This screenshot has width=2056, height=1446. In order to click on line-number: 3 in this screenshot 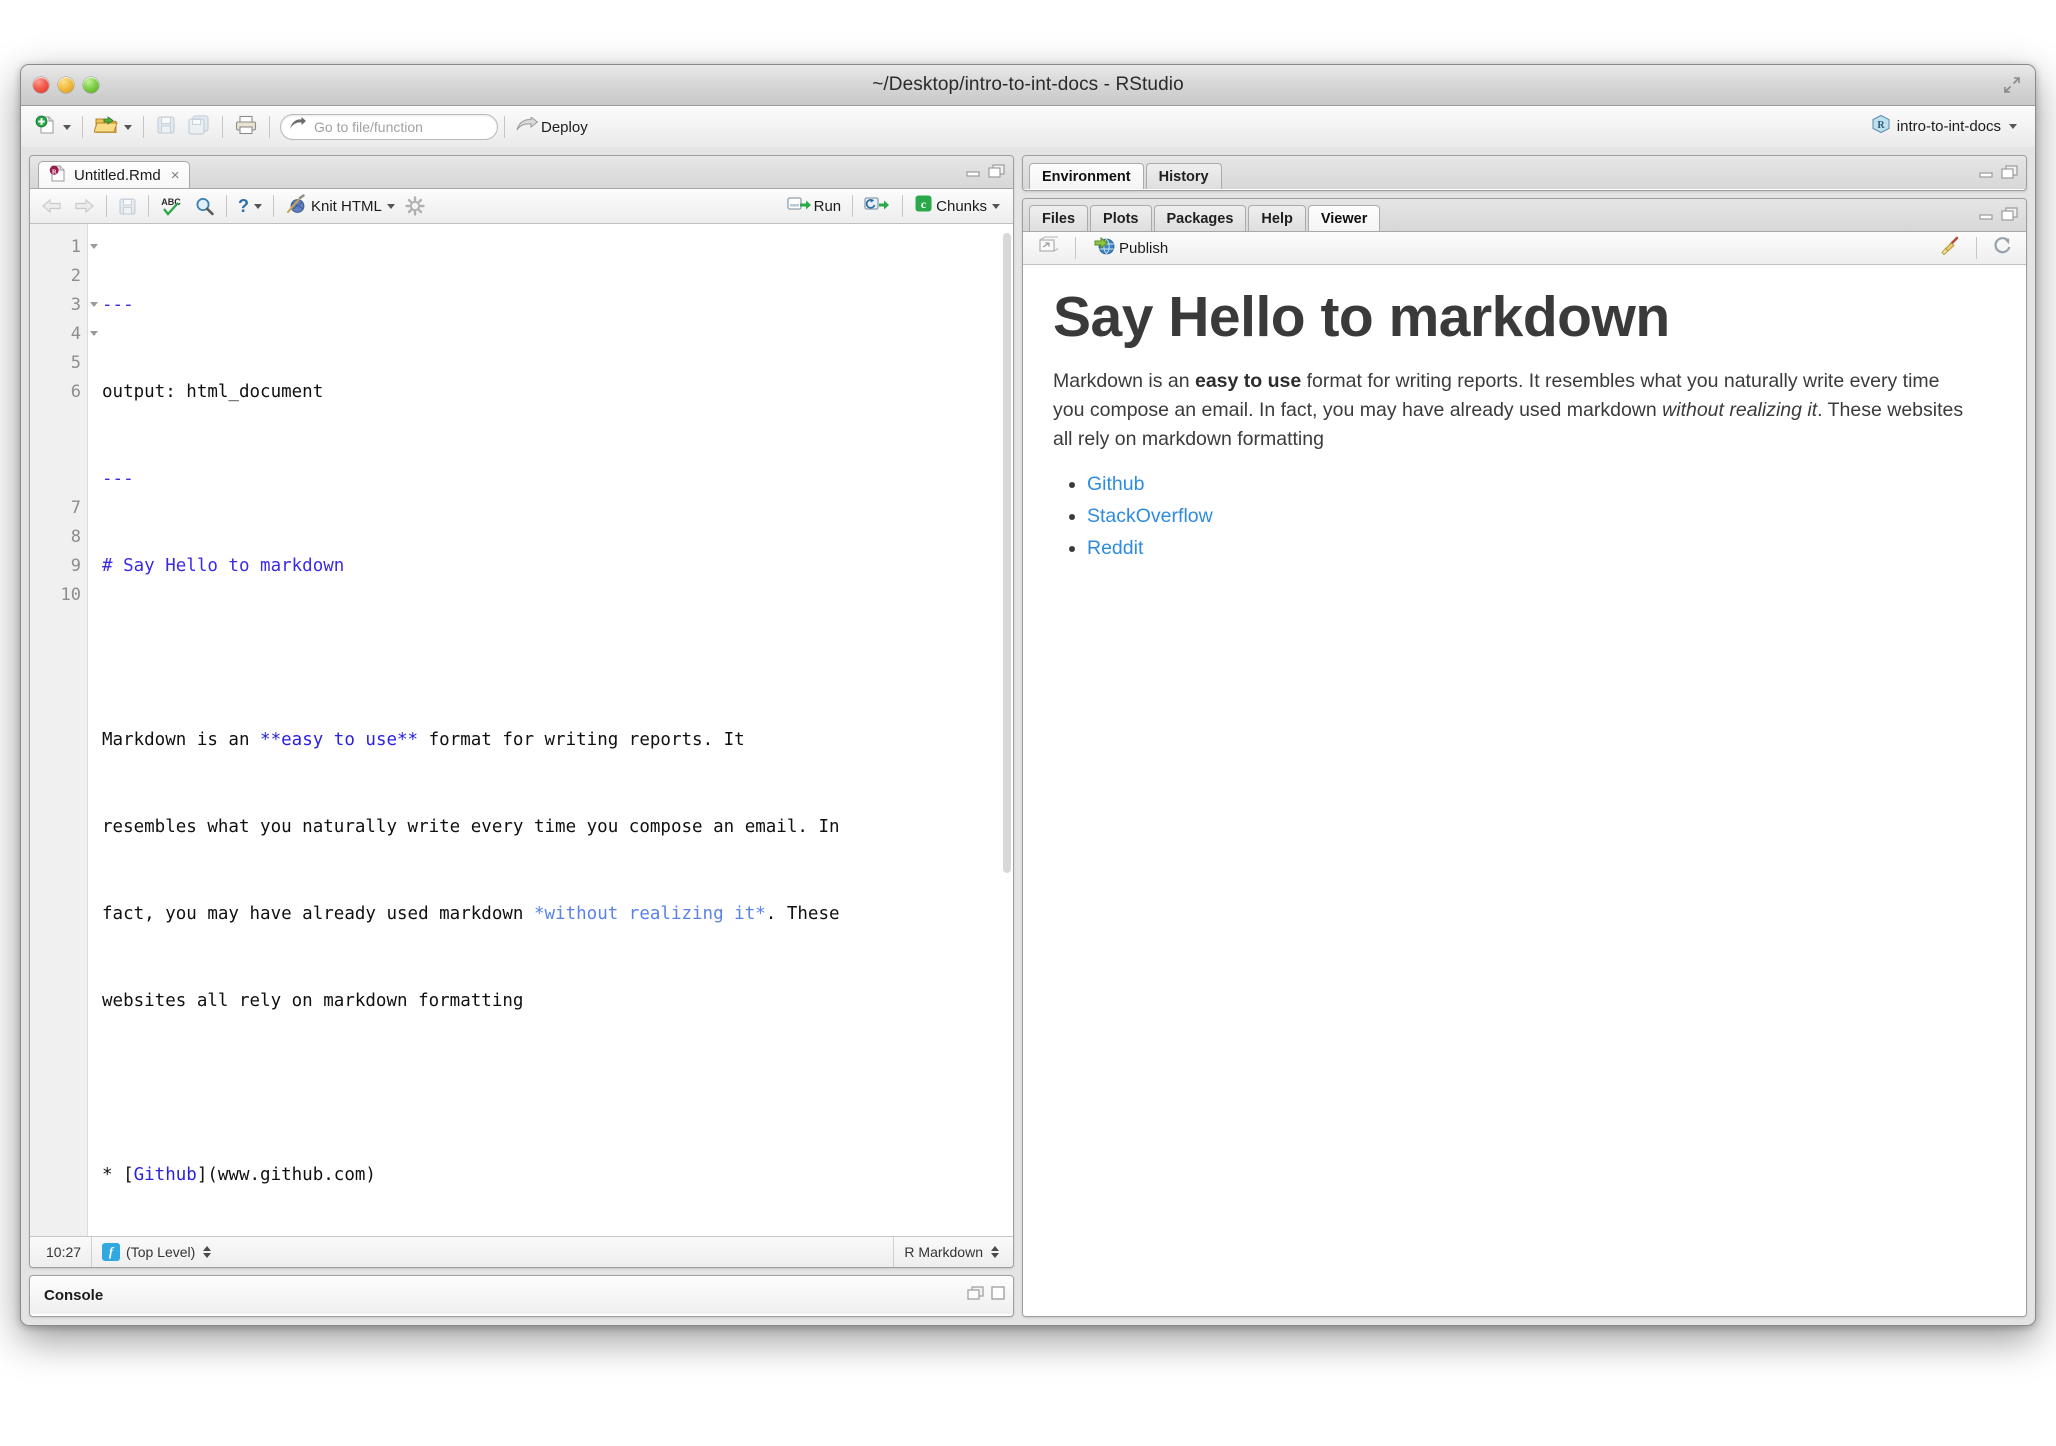, I will do `click(64, 305)`.